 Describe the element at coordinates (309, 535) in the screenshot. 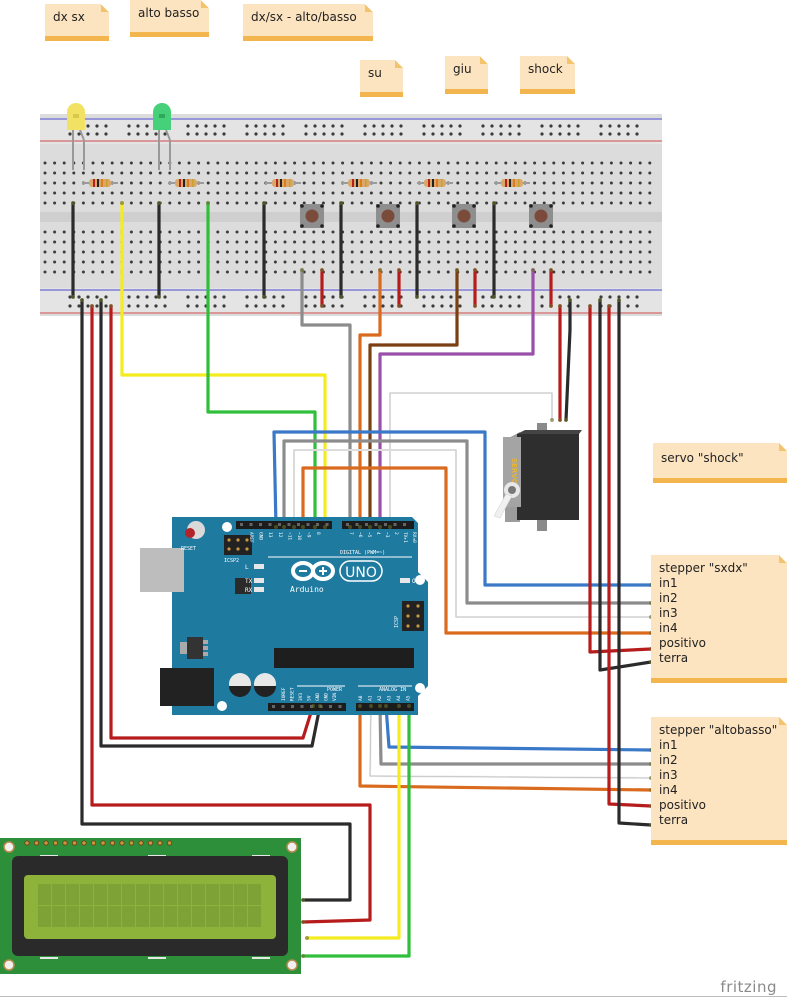

I see `digital-pin-label: ~9` at that location.